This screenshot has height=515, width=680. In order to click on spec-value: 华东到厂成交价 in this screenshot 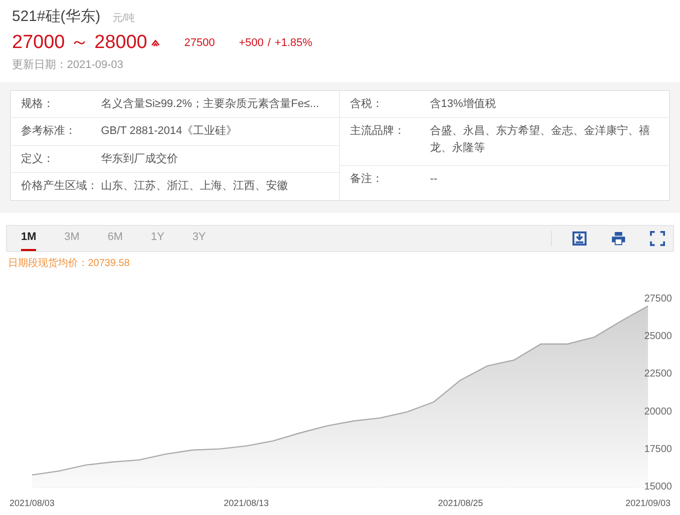, I will do `click(139, 159)`.